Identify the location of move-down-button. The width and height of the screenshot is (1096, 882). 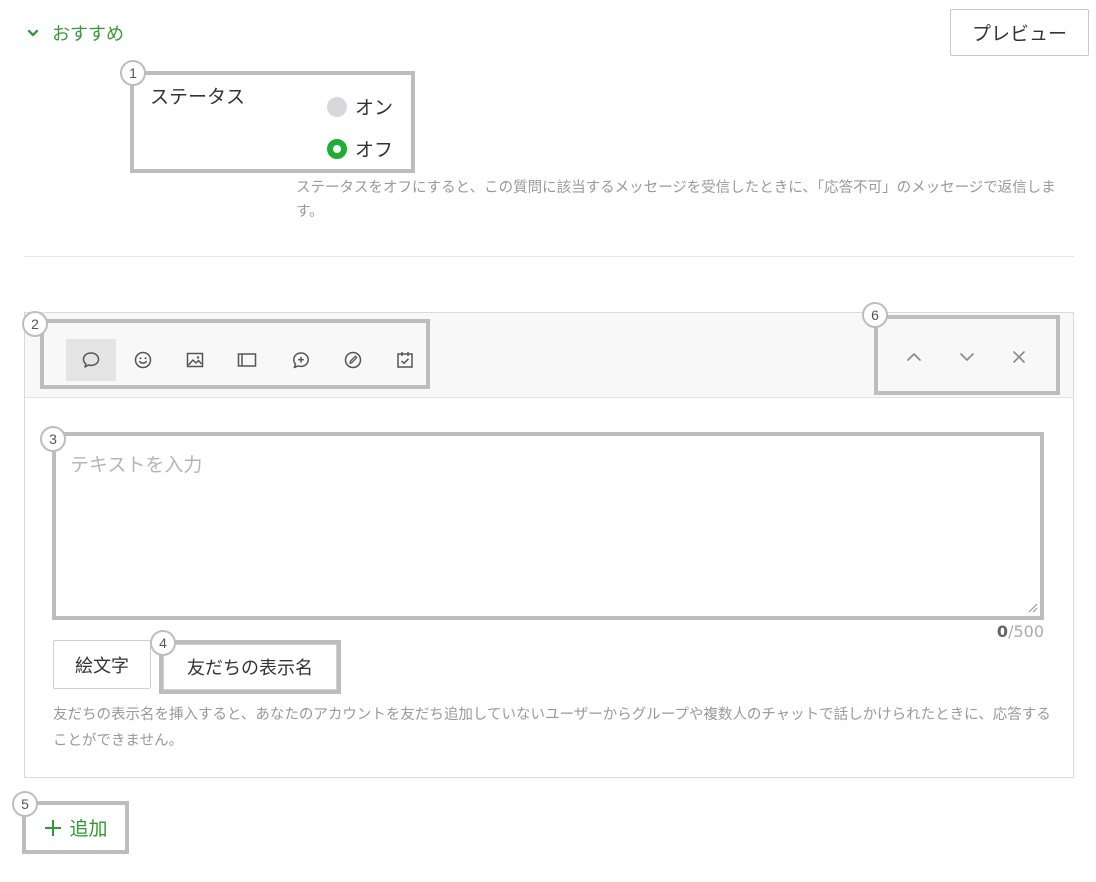
(967, 357).